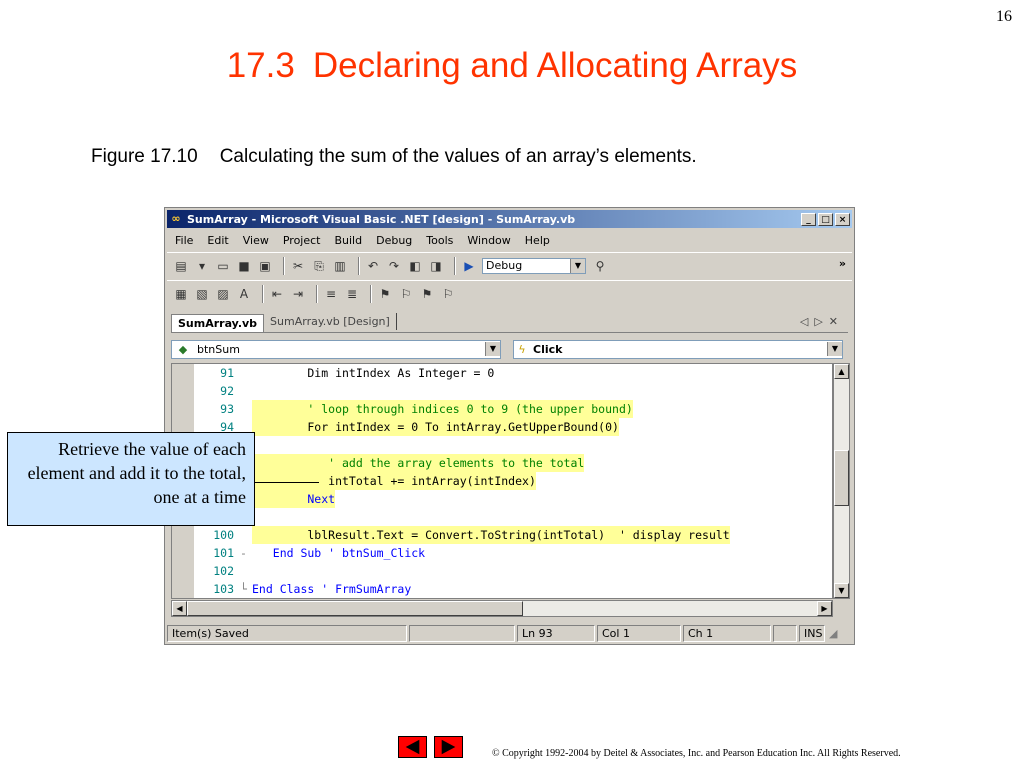 The width and height of the screenshot is (1024, 768). Describe the element at coordinates (503, 373) in the screenshot. I see `code-line: 91 Dim intIndex As Integer = 0` at that location.